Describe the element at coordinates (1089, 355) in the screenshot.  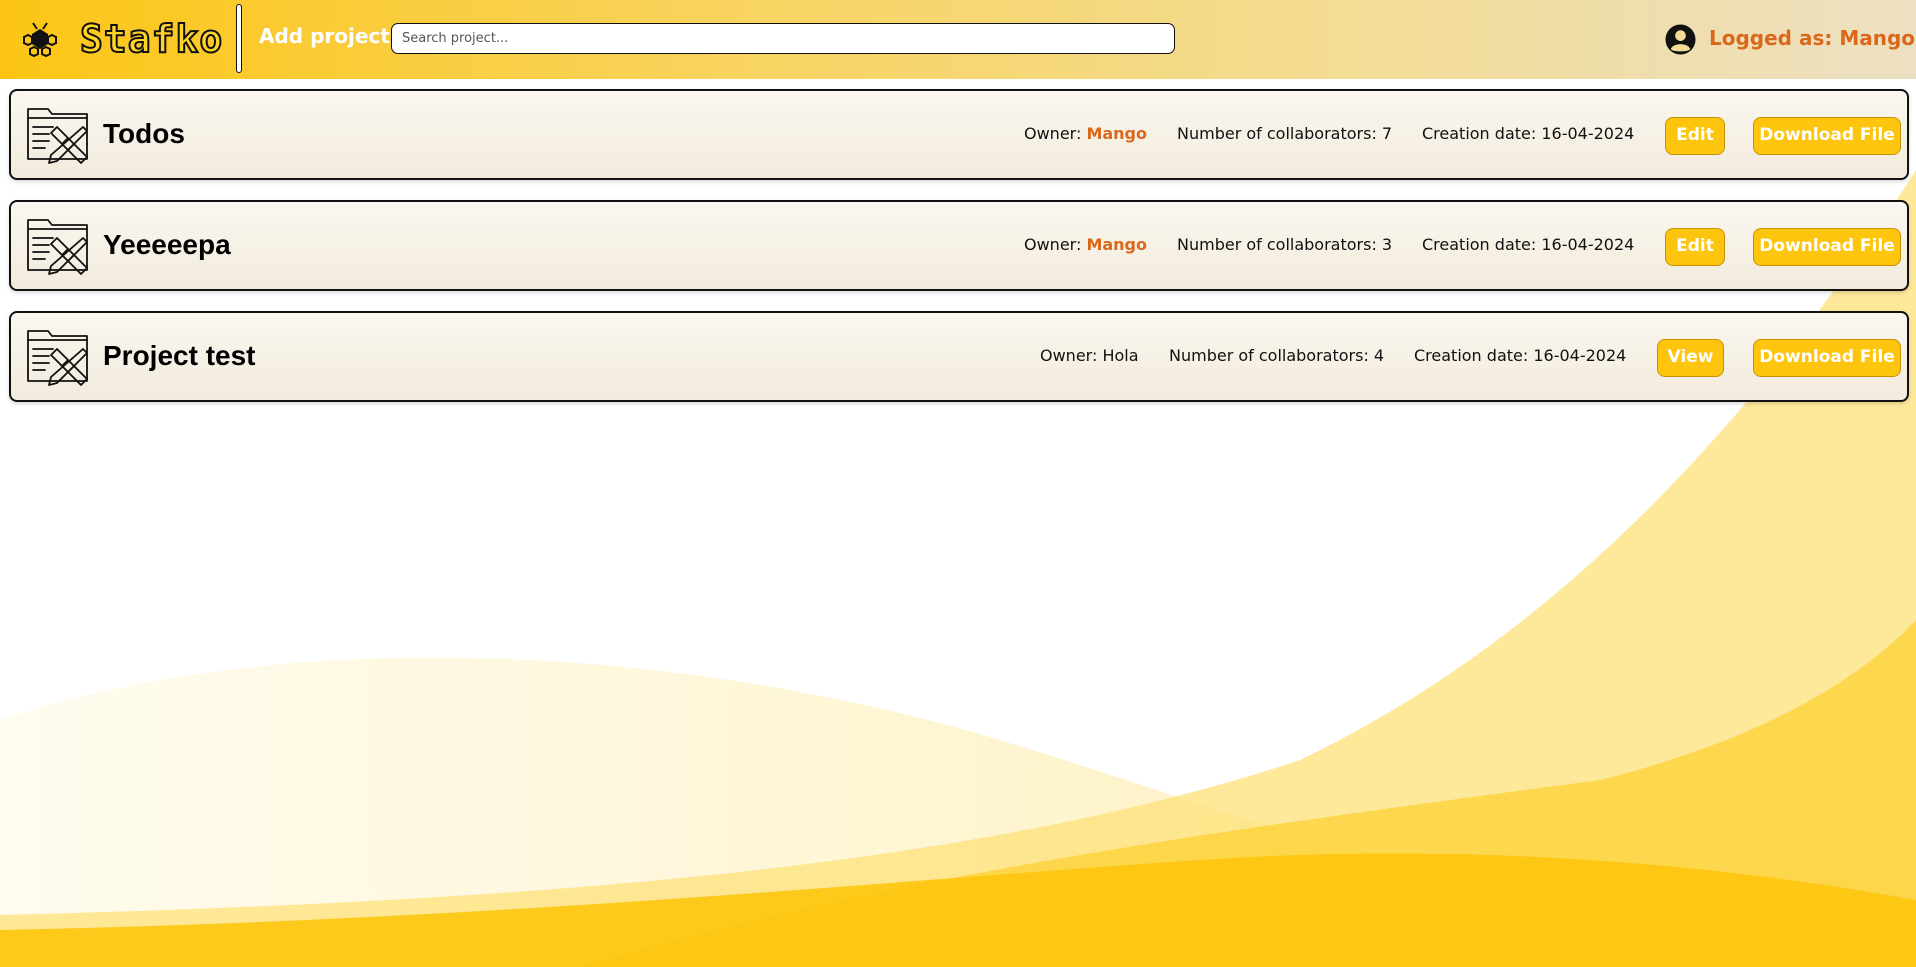
I see `project-owner: Owner: Hola` at that location.